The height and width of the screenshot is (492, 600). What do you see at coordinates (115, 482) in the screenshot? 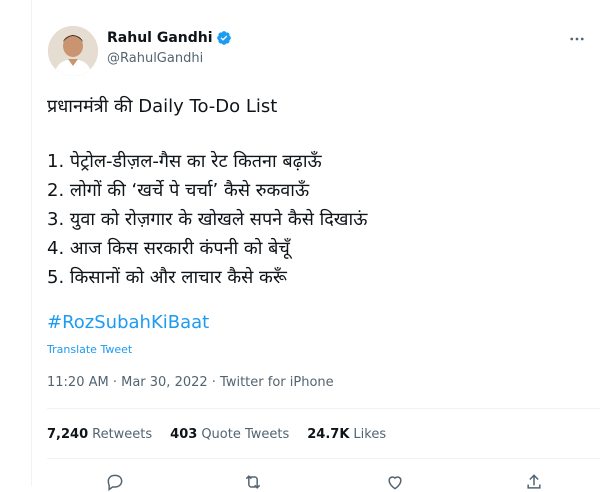
I see `reply-icon` at bounding box center [115, 482].